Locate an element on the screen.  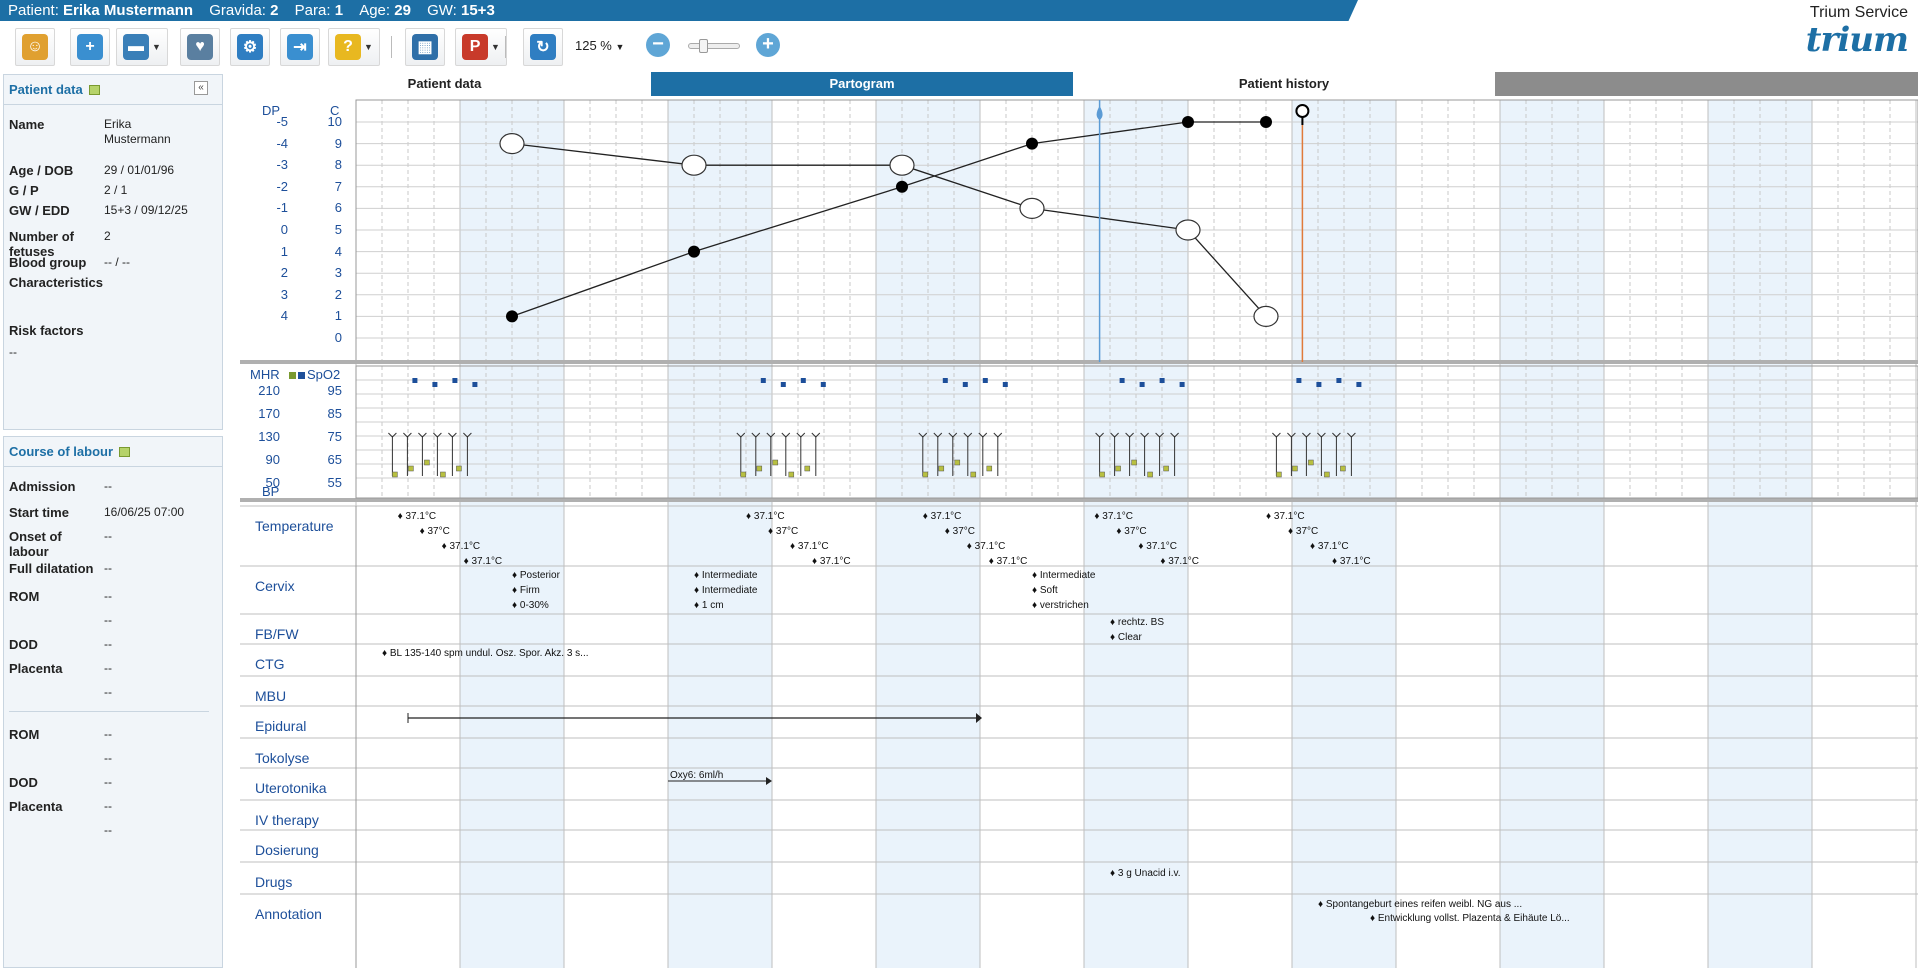
dp-tick-label: -2 is located at coordinates (282, 186).